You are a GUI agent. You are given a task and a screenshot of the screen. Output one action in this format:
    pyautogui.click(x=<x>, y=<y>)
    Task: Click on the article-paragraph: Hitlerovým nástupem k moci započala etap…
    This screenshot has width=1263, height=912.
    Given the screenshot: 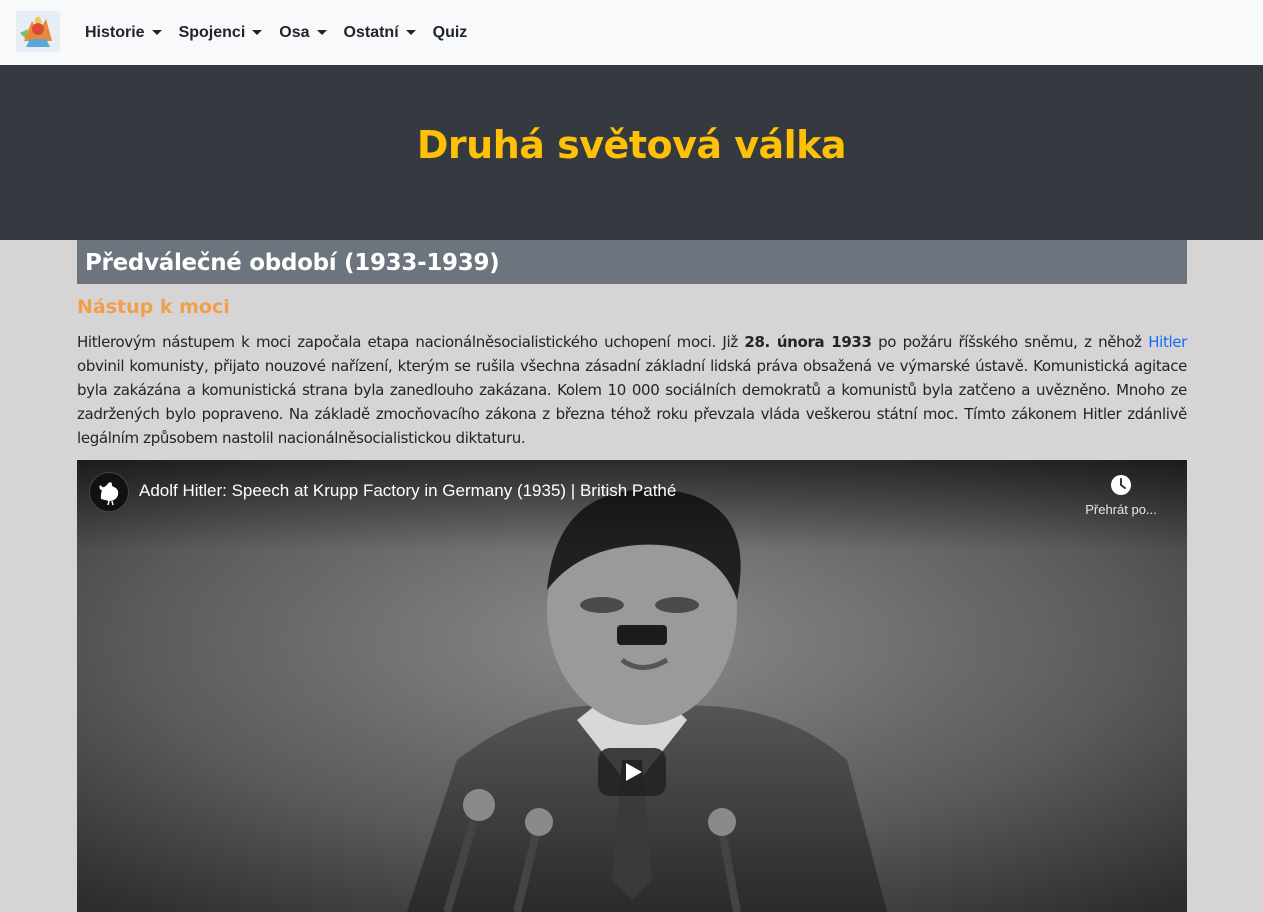 What is the action you would take?
    pyautogui.click(x=632, y=390)
    